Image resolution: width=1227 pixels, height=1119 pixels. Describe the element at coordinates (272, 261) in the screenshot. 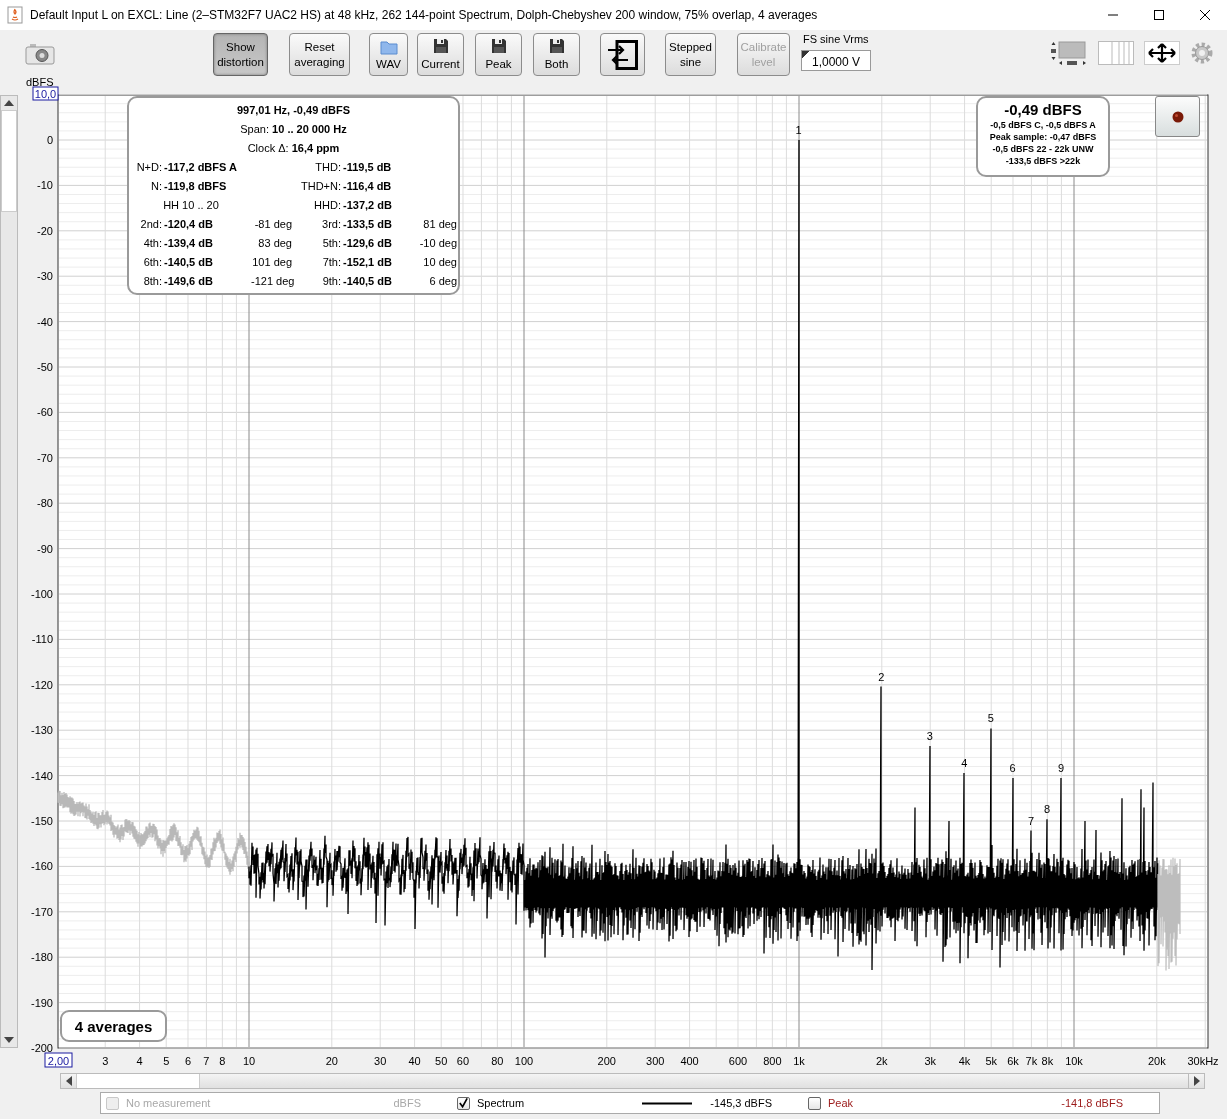

I see `phase-value: 101 deg` at that location.